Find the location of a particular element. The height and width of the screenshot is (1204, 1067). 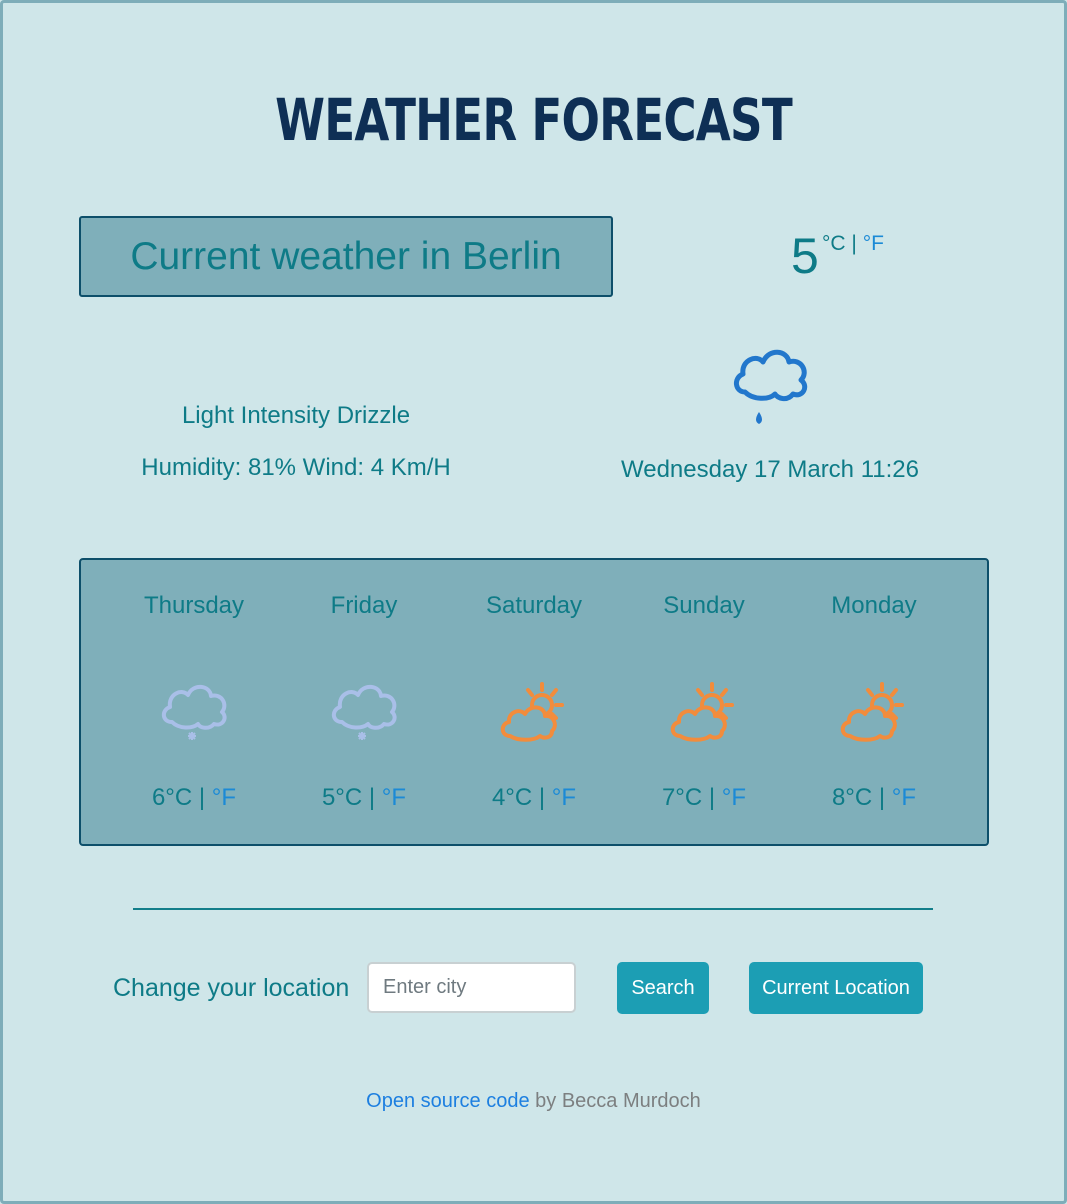

footer-author: by Becca Murdoch is located at coordinates (615, 1101).